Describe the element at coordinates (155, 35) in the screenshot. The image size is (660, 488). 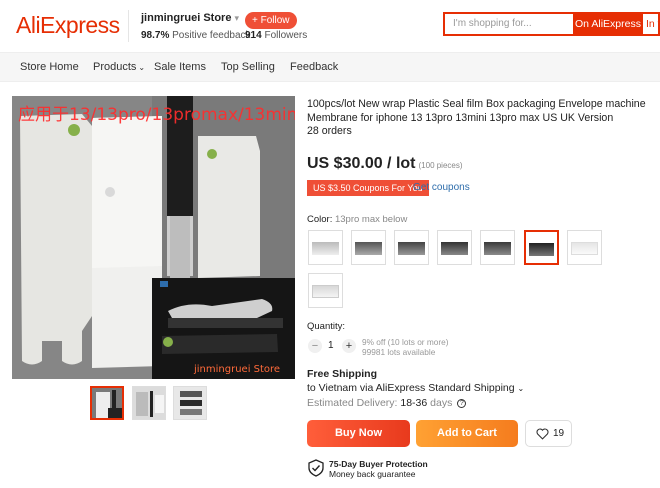
I see `feedback-percent: 98.7%` at that location.